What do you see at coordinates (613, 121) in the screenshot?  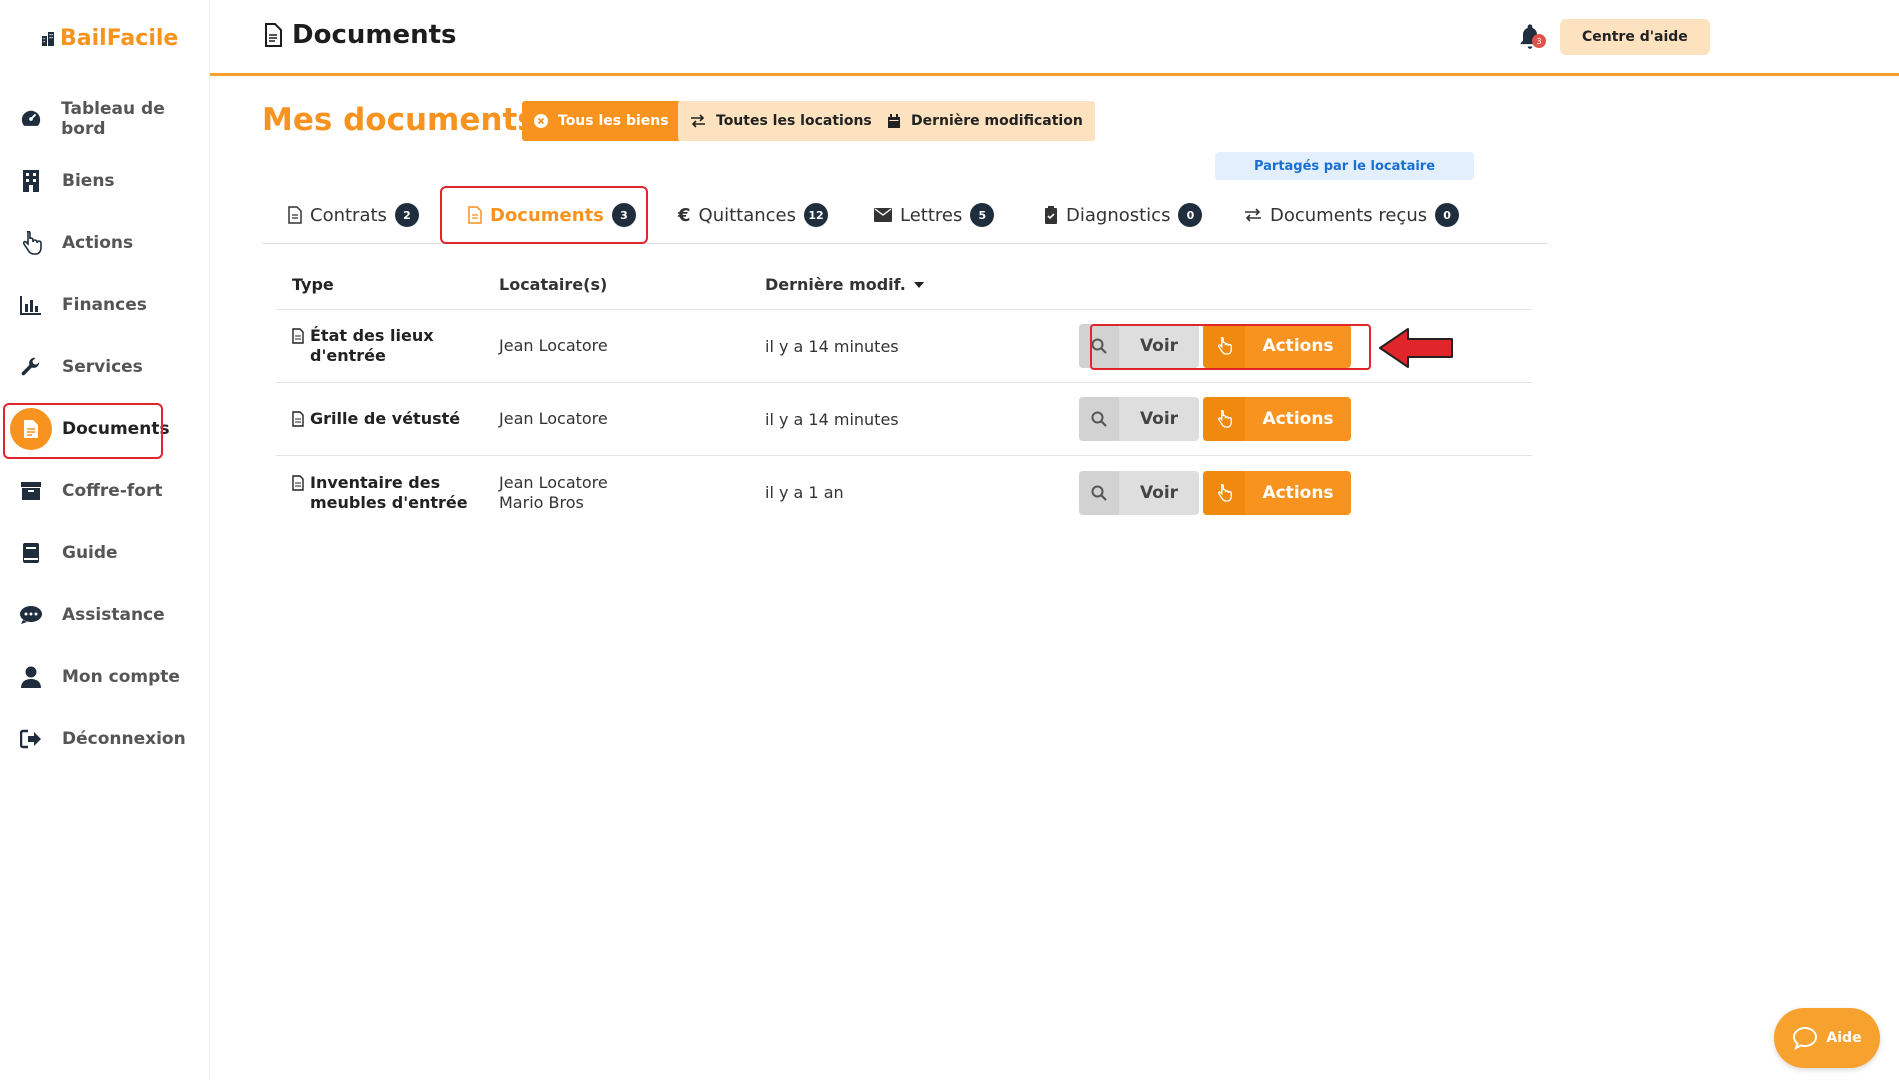 I see `filter-label: Tous les biens` at bounding box center [613, 121].